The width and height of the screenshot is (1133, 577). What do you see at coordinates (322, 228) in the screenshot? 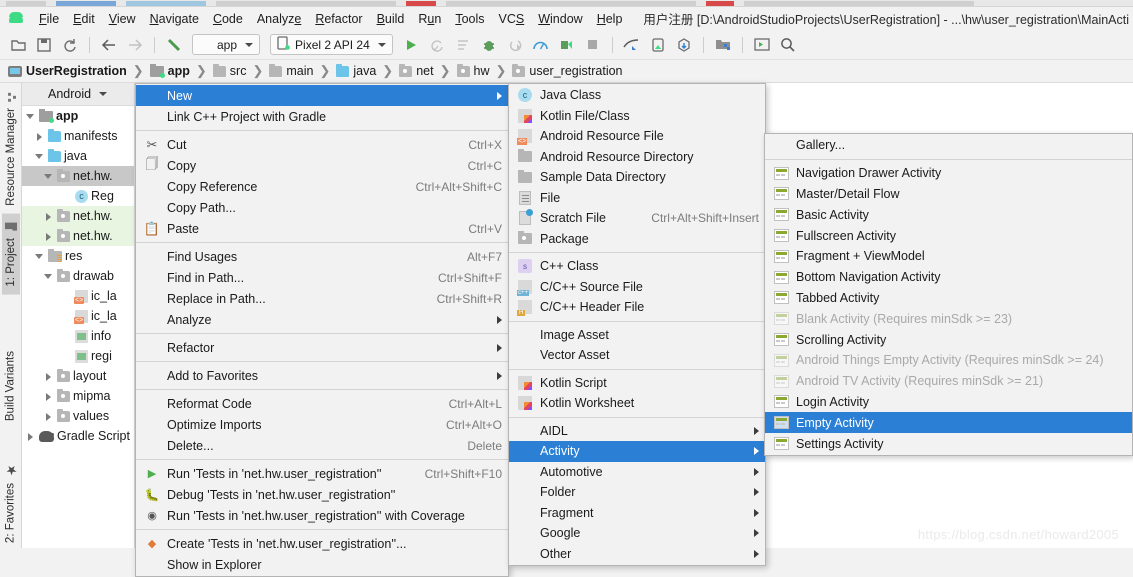
I see `menu-item-paste: 📋 Paste Ctrl+V` at bounding box center [322, 228].